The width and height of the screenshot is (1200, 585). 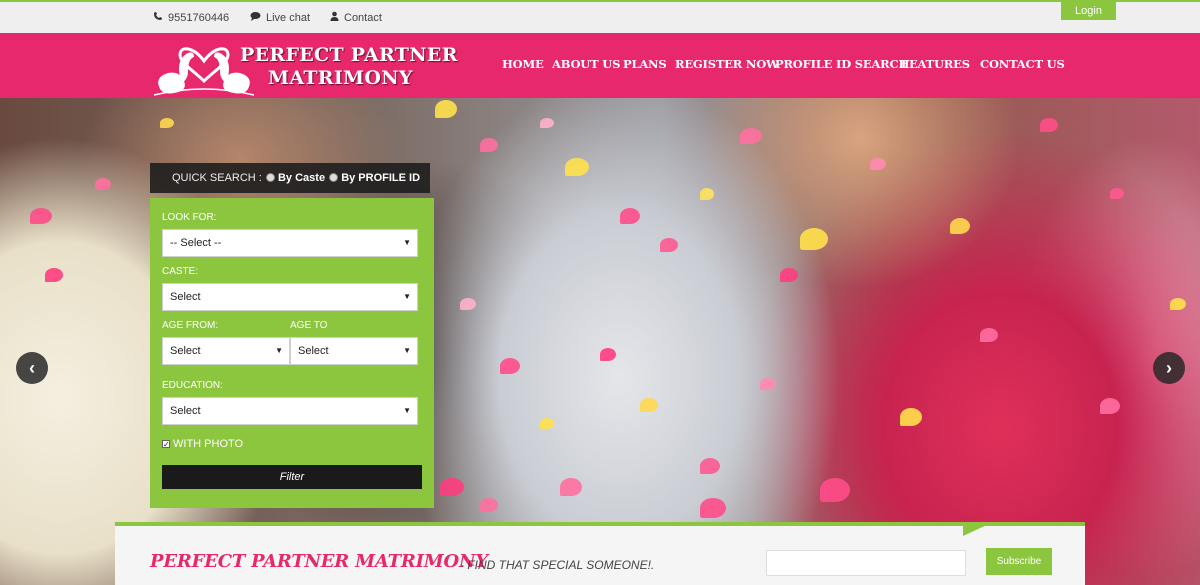 What do you see at coordinates (354, 351) in the screenshot?
I see `age-to-select: Select ▼` at bounding box center [354, 351].